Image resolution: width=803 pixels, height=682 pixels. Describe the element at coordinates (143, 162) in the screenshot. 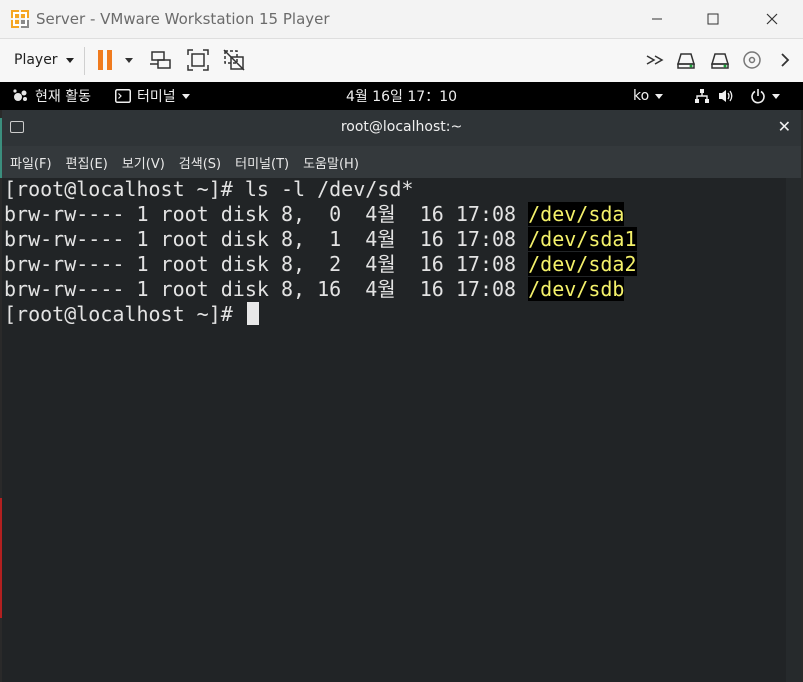

I see `menu-view: 보기(V)` at that location.